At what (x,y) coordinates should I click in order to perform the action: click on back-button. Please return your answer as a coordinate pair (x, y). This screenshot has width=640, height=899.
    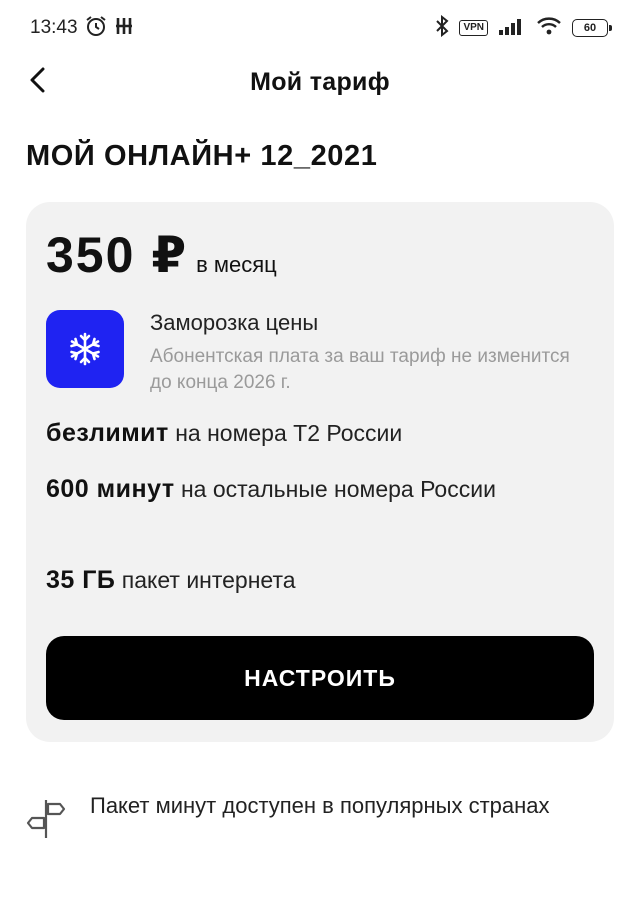
    Looking at the image, I should click on (38, 82).